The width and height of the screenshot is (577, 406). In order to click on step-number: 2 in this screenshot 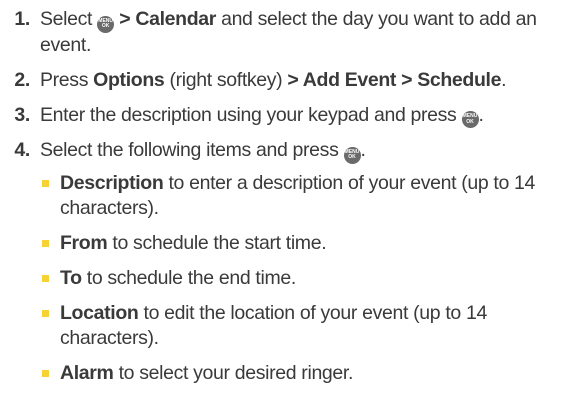, I will do `click(15, 80)`.